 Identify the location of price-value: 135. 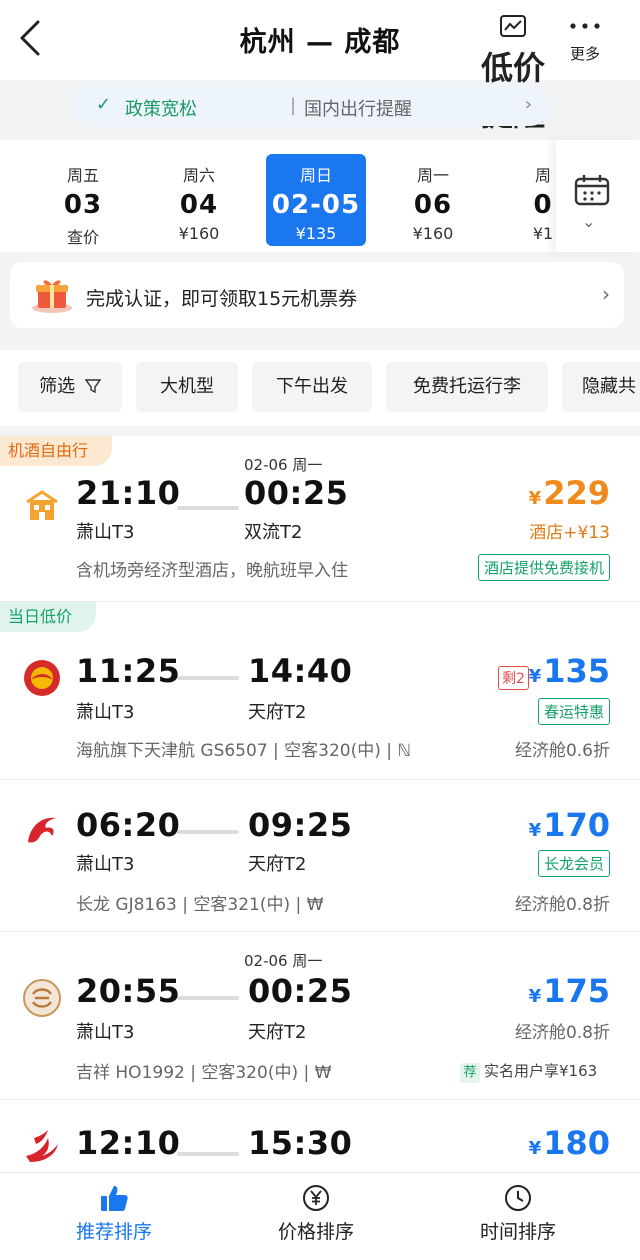
(576, 671).